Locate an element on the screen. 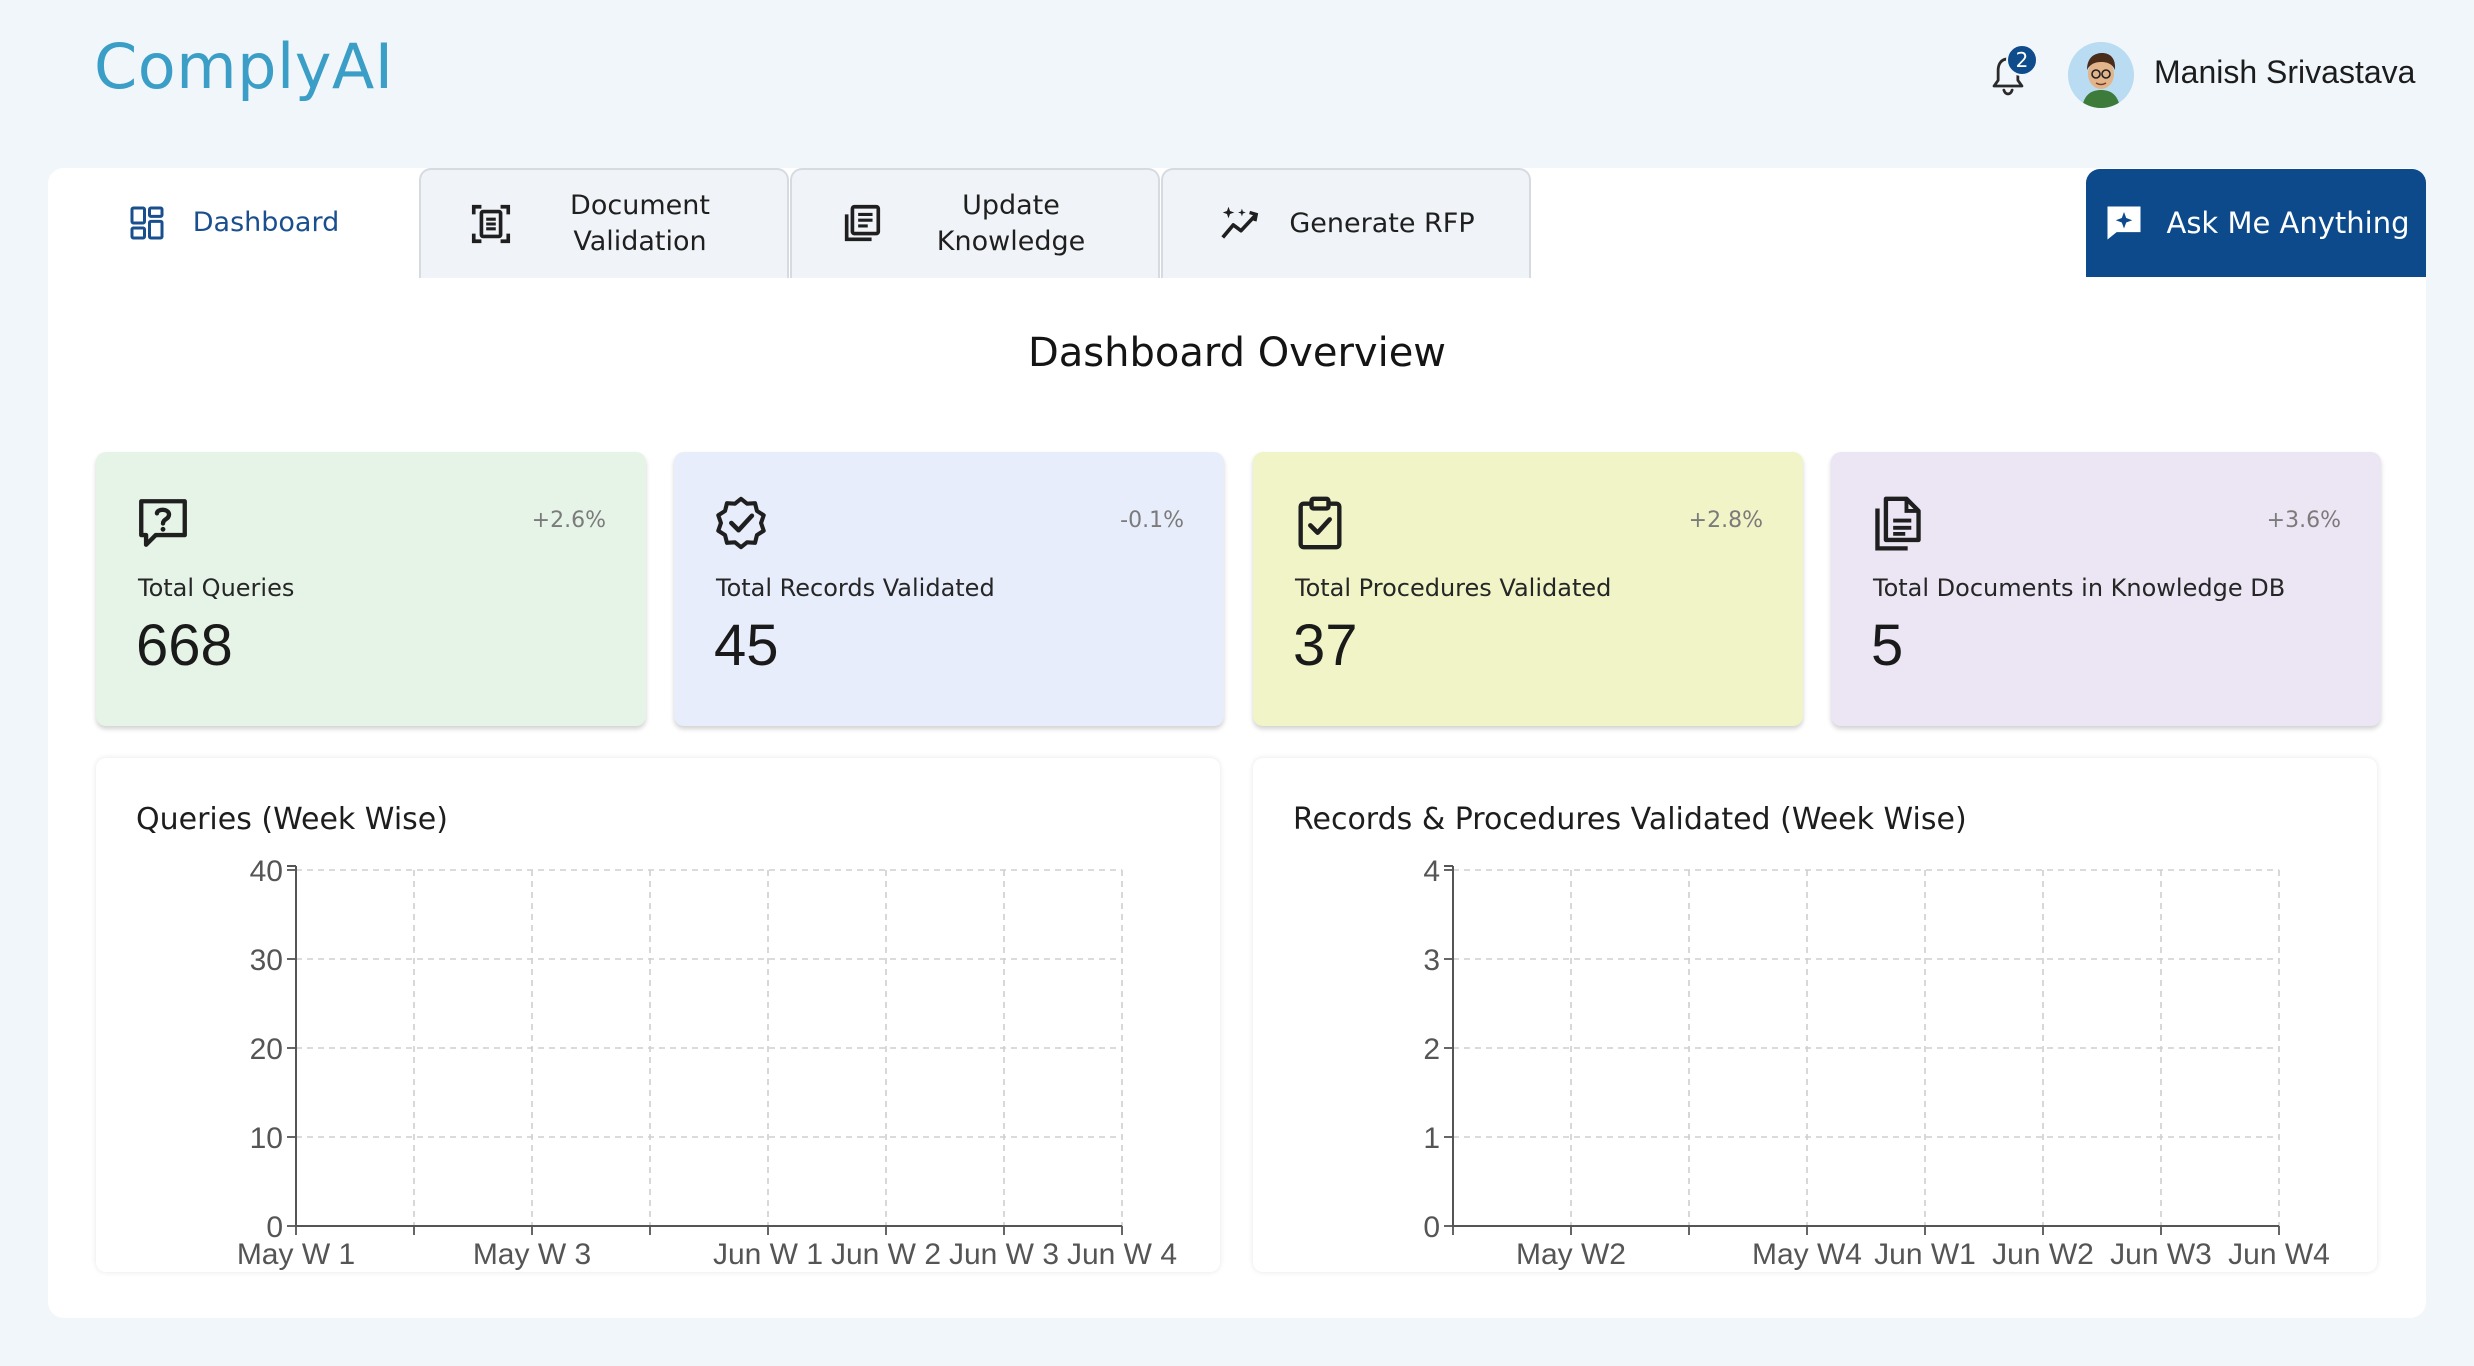 This screenshot has height=1366, width=2474. tab-label: Update Knowledge is located at coordinates (1011, 223).